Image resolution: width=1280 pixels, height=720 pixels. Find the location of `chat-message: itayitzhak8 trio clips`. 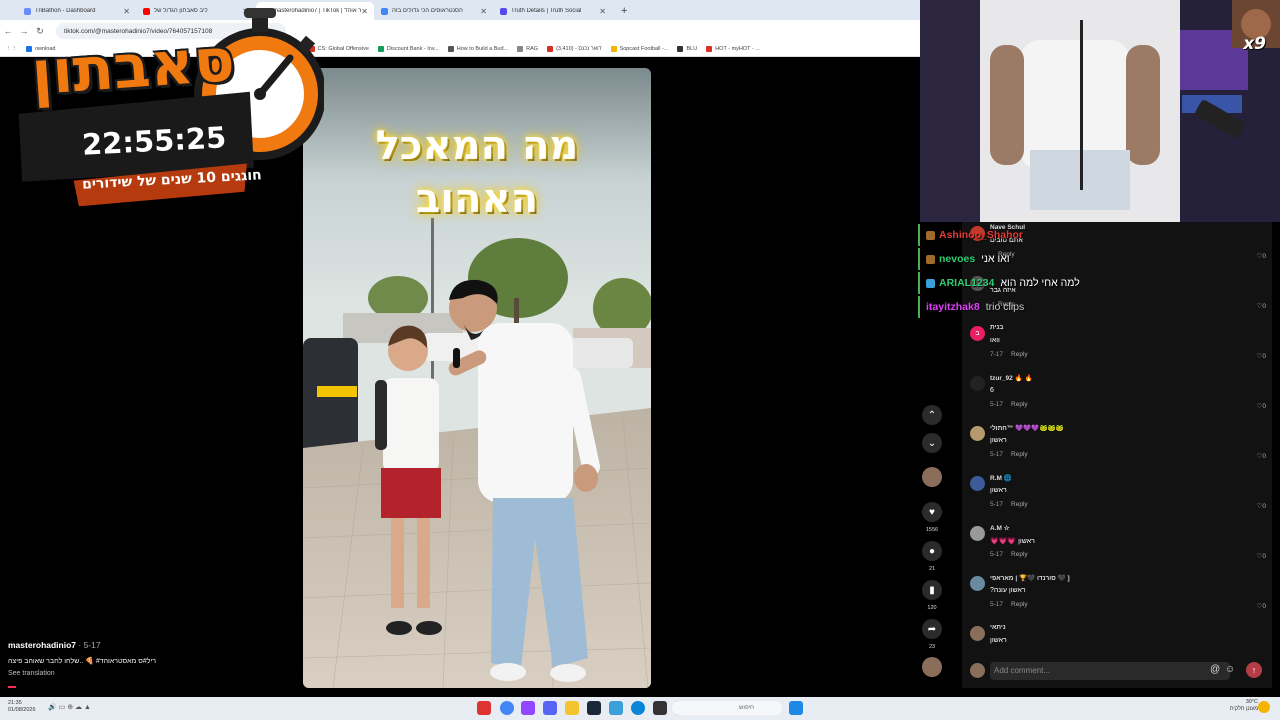

chat-message: itayitzhak8 trio clips is located at coordinates (1008, 307).